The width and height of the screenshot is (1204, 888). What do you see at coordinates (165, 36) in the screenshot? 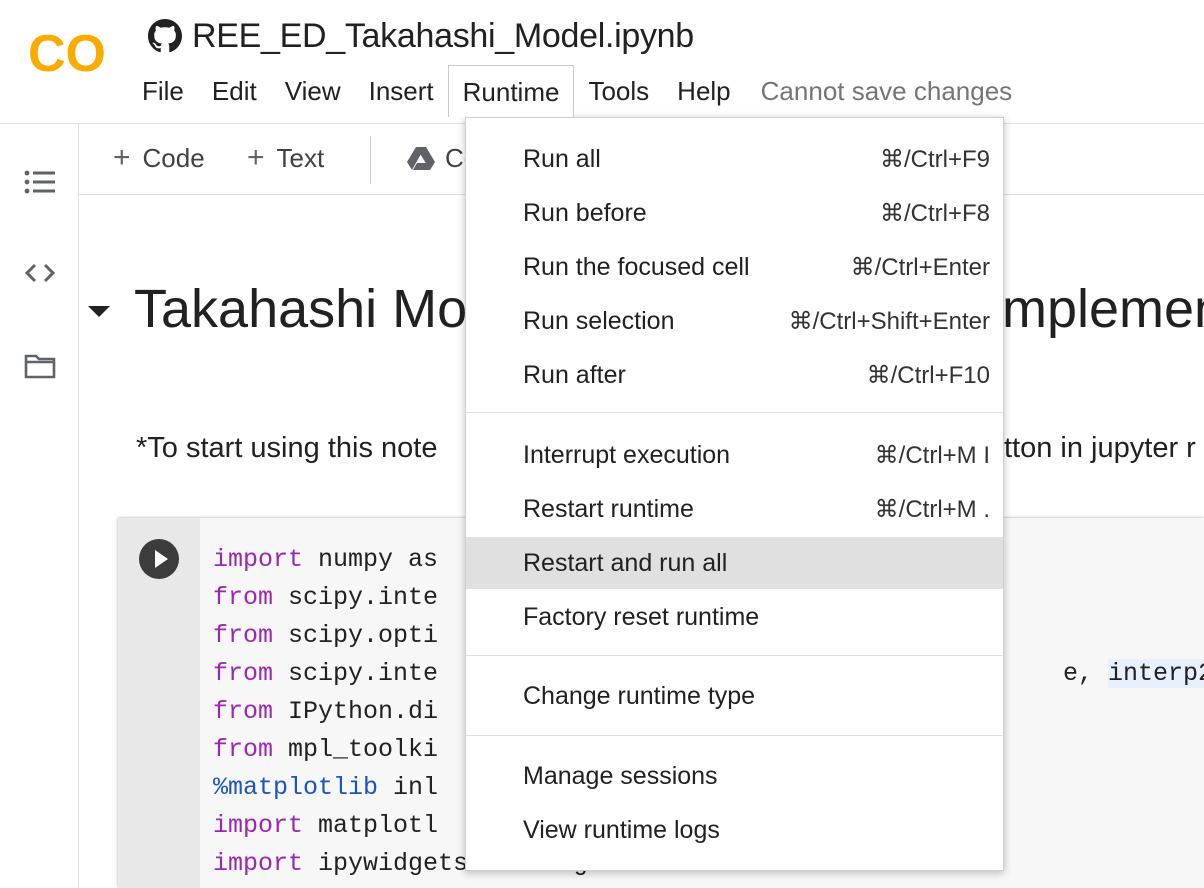
I see `github-icon` at bounding box center [165, 36].